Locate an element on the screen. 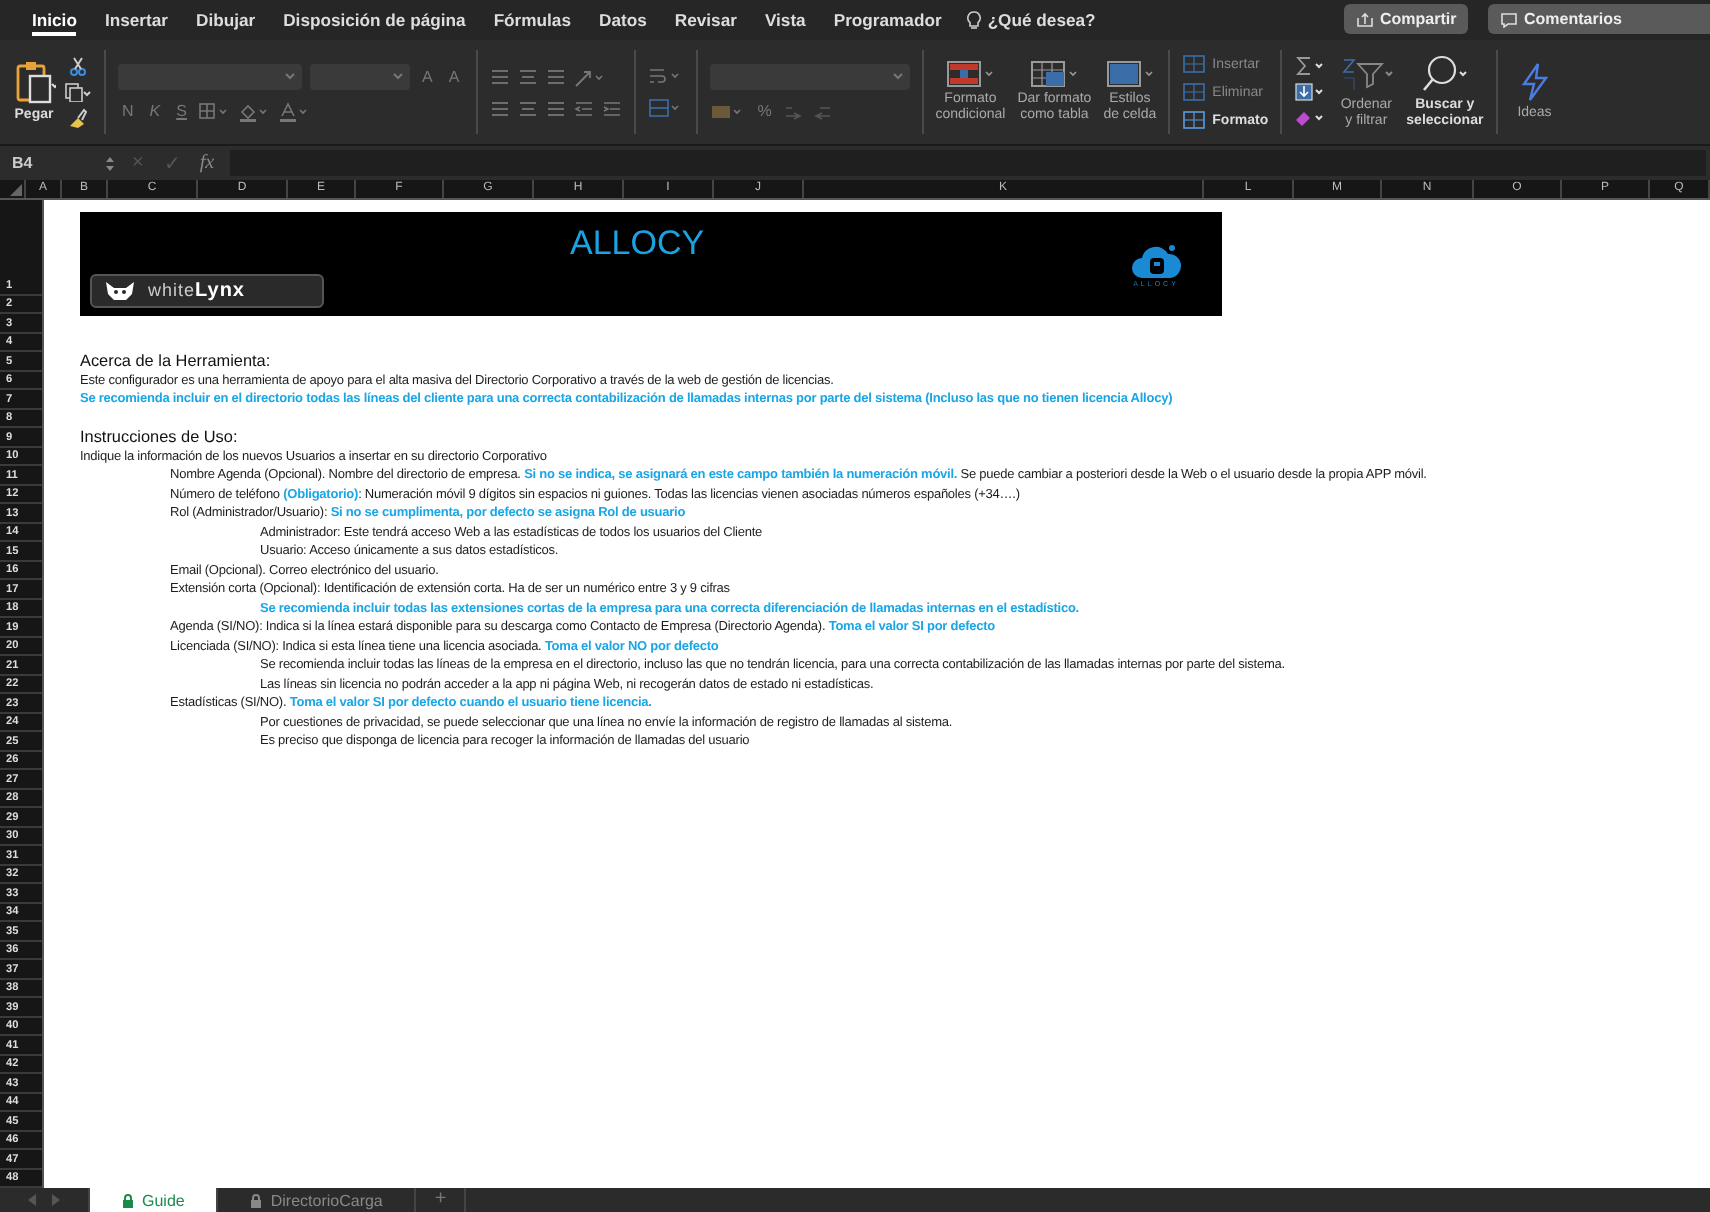 This screenshot has height=1212, width=1710. number-format-field is located at coordinates (809, 76).